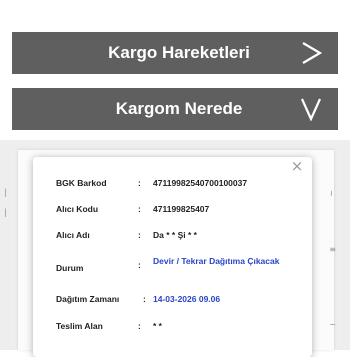 This screenshot has width=350, height=357. What do you see at coordinates (77, 209) in the screenshot?
I see `field-label: Alıcı Kodu` at bounding box center [77, 209].